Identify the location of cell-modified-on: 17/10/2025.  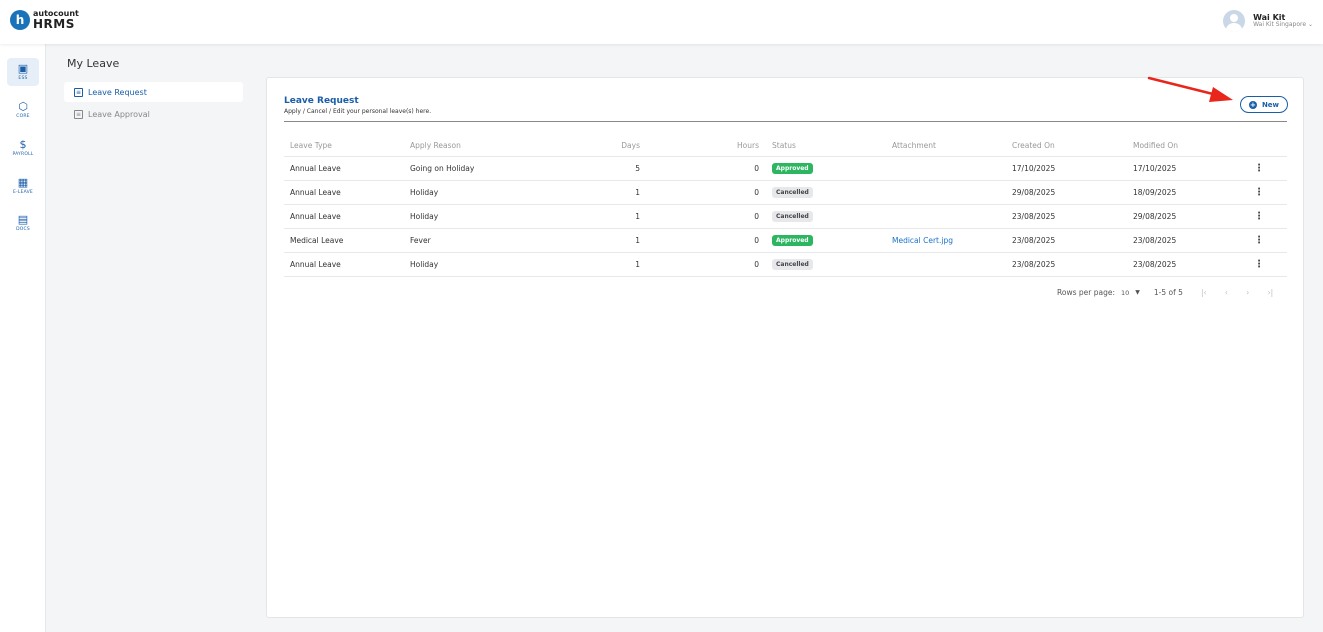
(1155, 168).